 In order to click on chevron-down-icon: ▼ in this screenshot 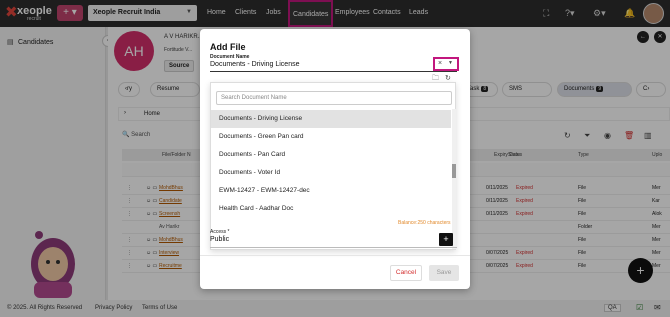, I will do `click(450, 63)`.